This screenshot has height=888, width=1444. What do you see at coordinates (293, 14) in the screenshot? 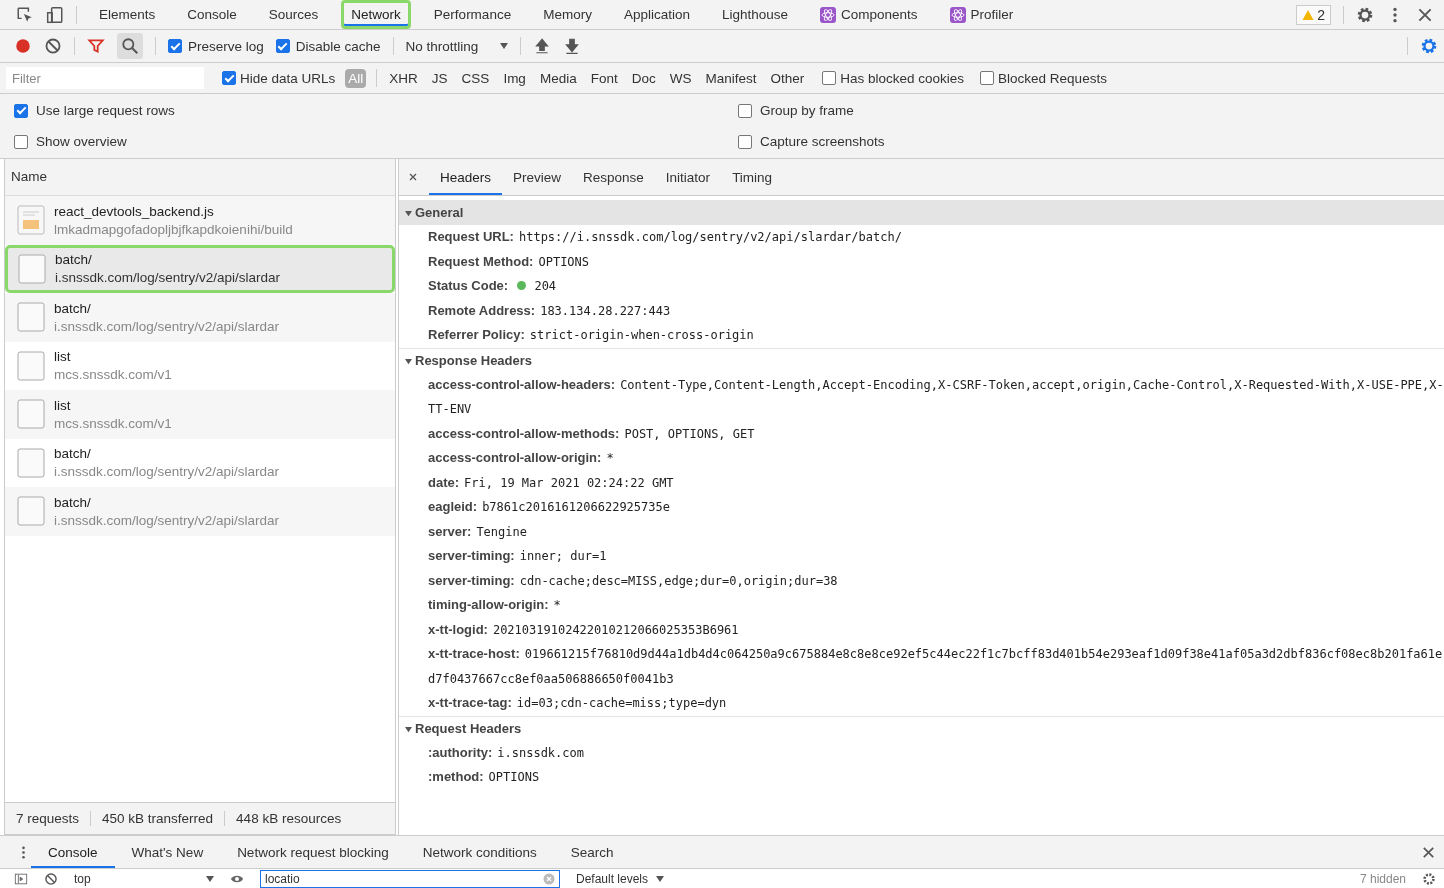
I see `panel-tab: Sources` at bounding box center [293, 14].